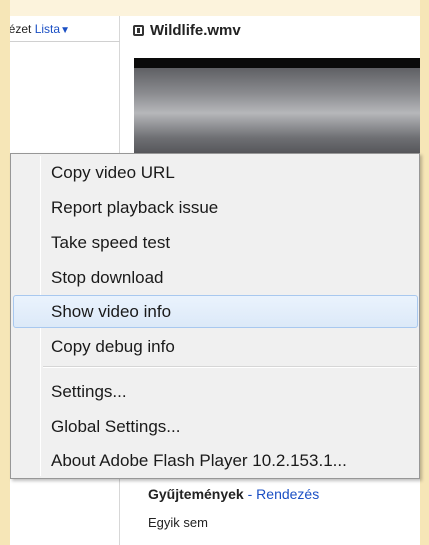 The height and width of the screenshot is (545, 429). Describe the element at coordinates (277, 113) in the screenshot. I see `video-player` at that location.